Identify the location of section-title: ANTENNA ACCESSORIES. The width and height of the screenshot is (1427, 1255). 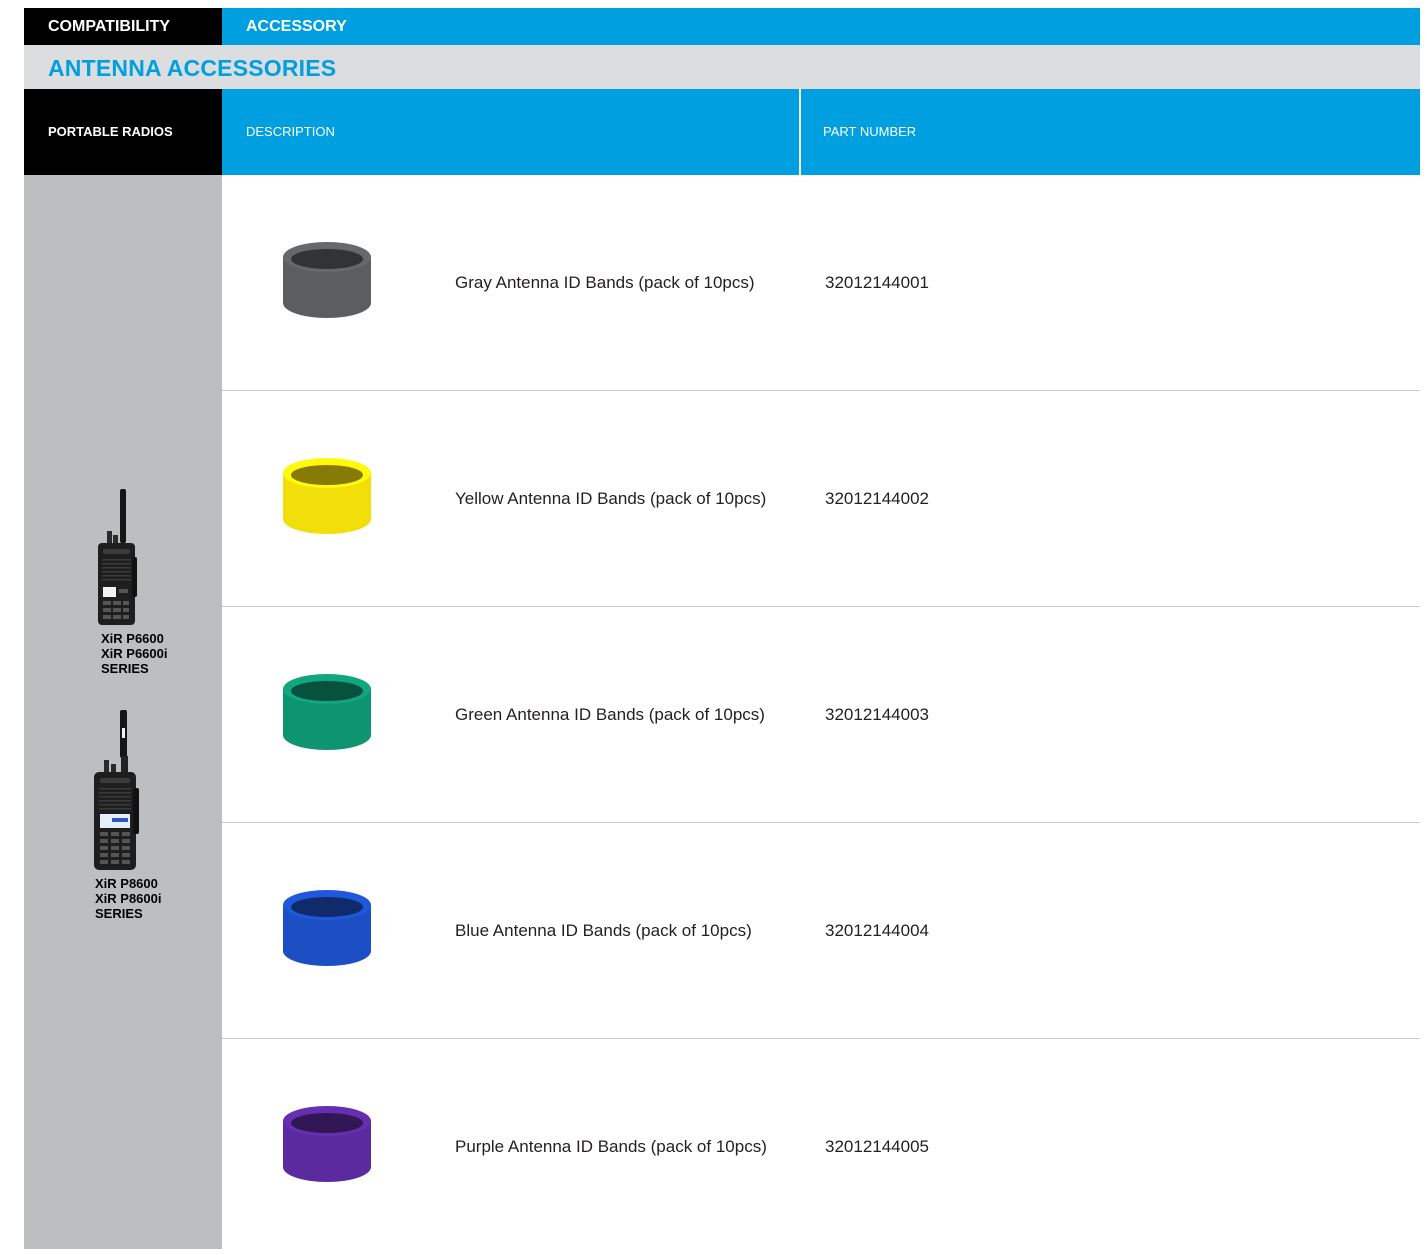
(722, 67).